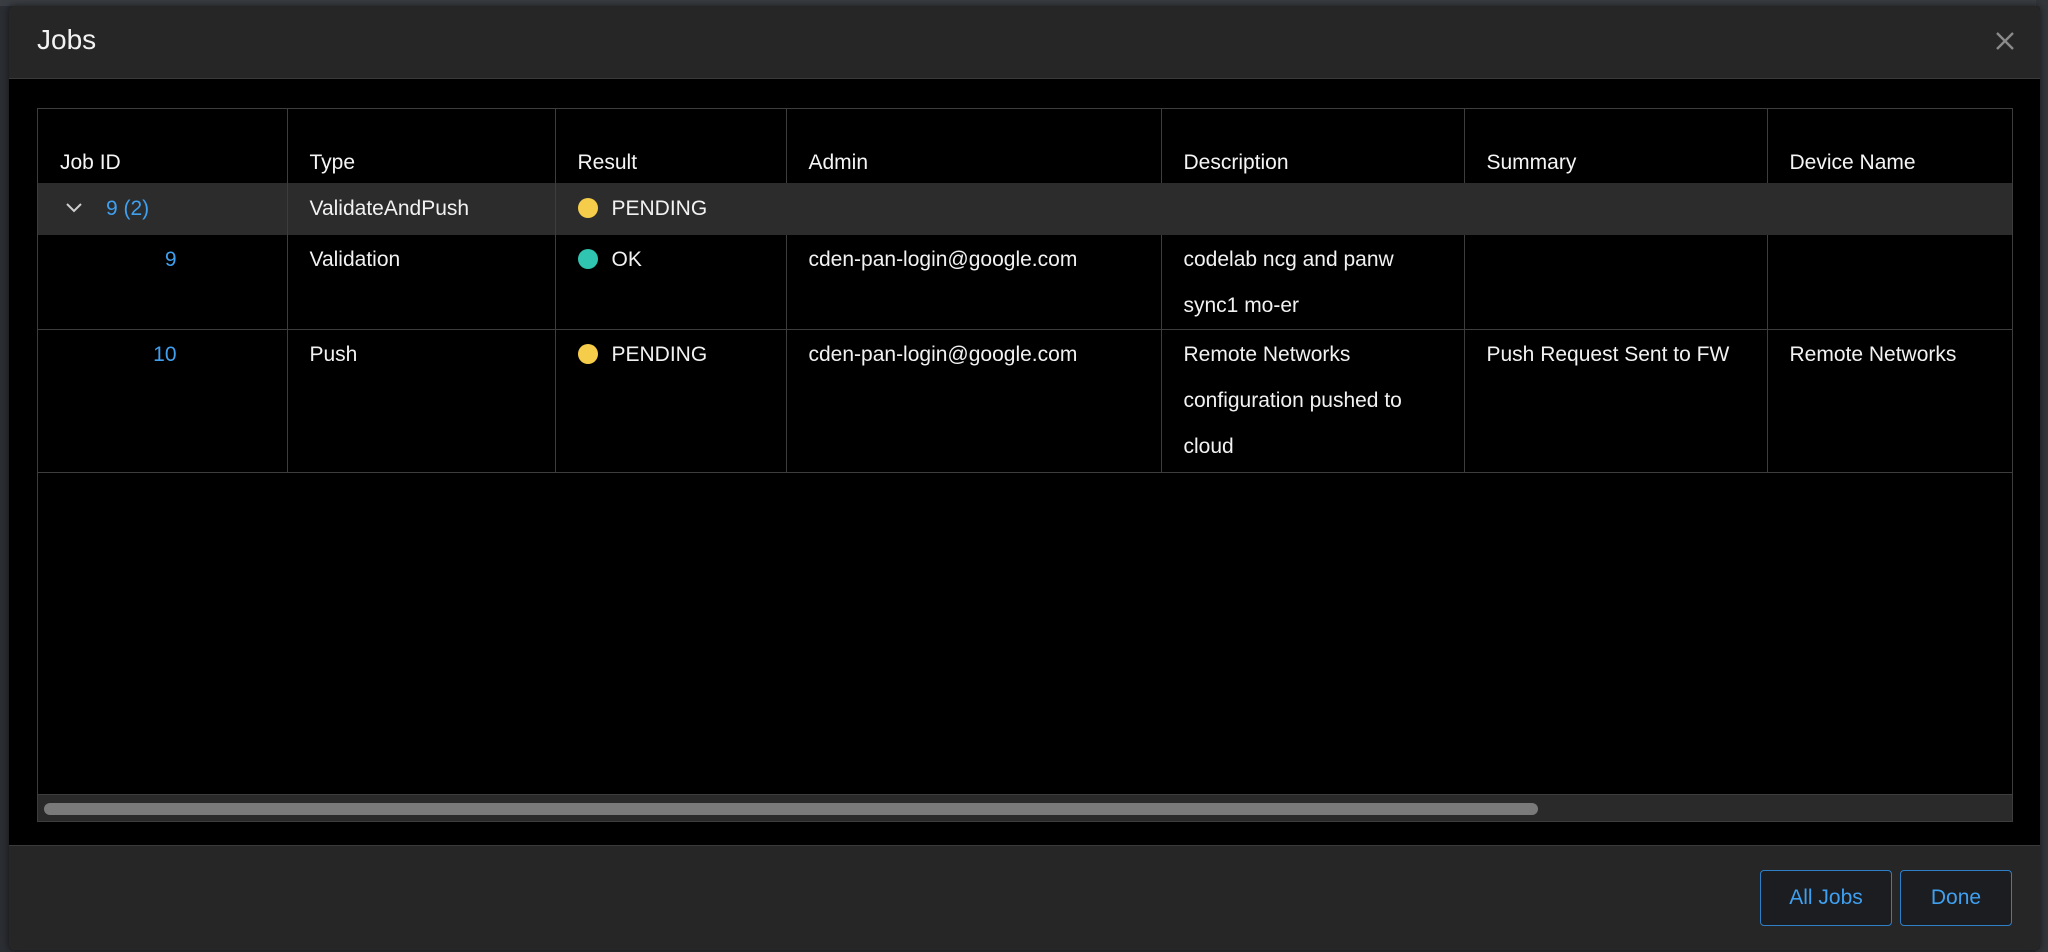  I want to click on job-id-cell: 9, so click(163, 282).